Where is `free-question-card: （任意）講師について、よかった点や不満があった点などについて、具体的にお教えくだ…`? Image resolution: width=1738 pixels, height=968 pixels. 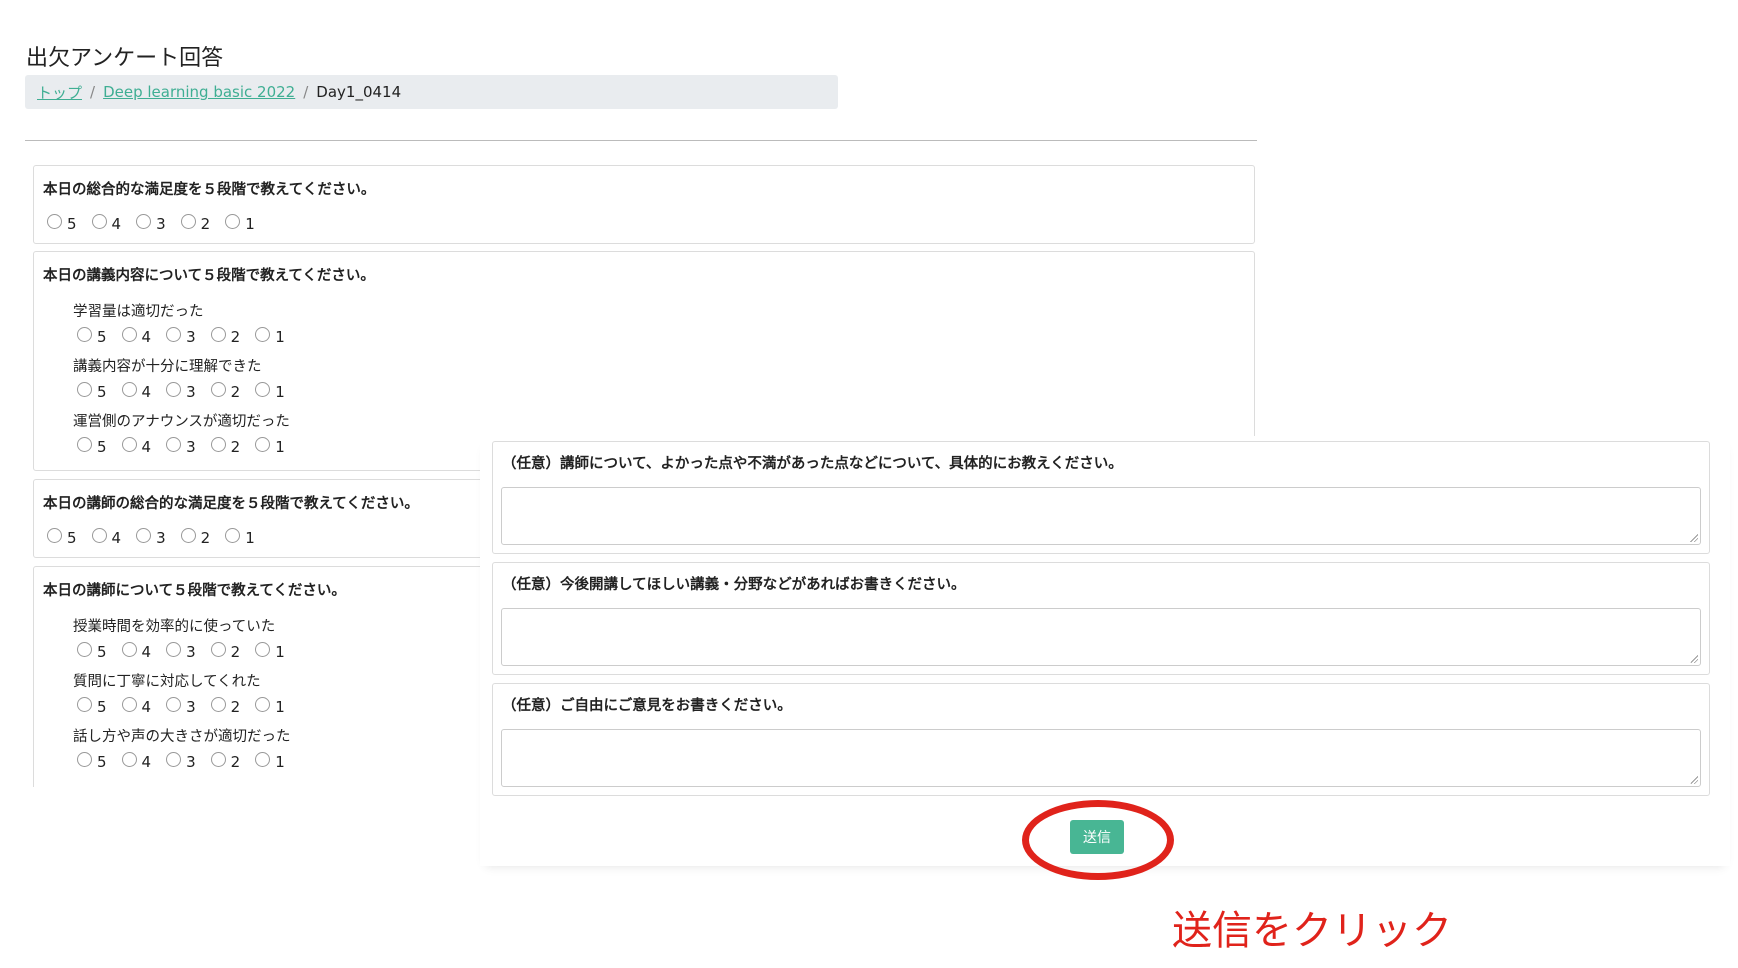 free-question-card: （任意）講師について、よかった点や不満があった点などについて、具体的にお教えくだ… is located at coordinates (1101, 497).